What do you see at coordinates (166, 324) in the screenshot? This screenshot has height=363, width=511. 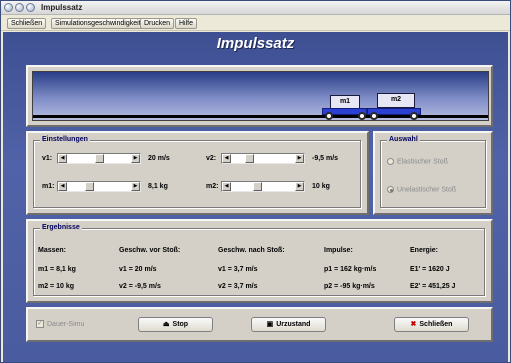 I see `stop-icon: ⏏` at bounding box center [166, 324].